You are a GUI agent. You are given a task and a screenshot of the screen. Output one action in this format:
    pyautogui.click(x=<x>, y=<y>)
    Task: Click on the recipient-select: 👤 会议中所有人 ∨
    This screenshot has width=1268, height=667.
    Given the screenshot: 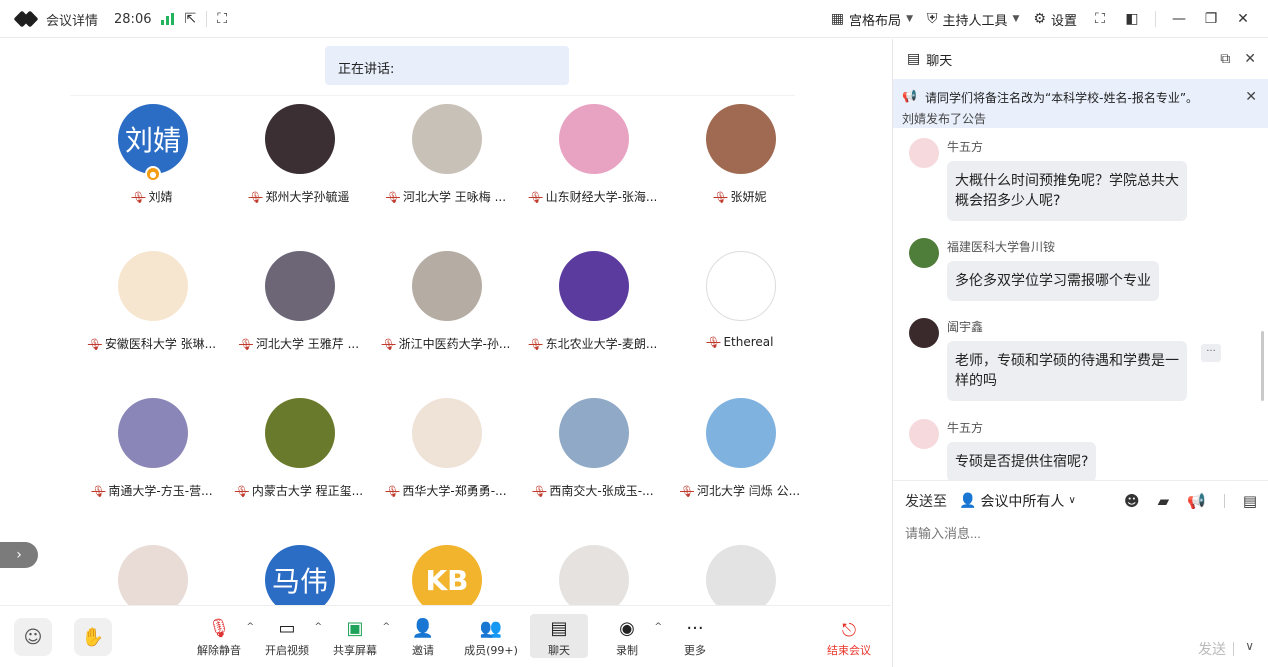 What is the action you would take?
    pyautogui.click(x=1017, y=501)
    